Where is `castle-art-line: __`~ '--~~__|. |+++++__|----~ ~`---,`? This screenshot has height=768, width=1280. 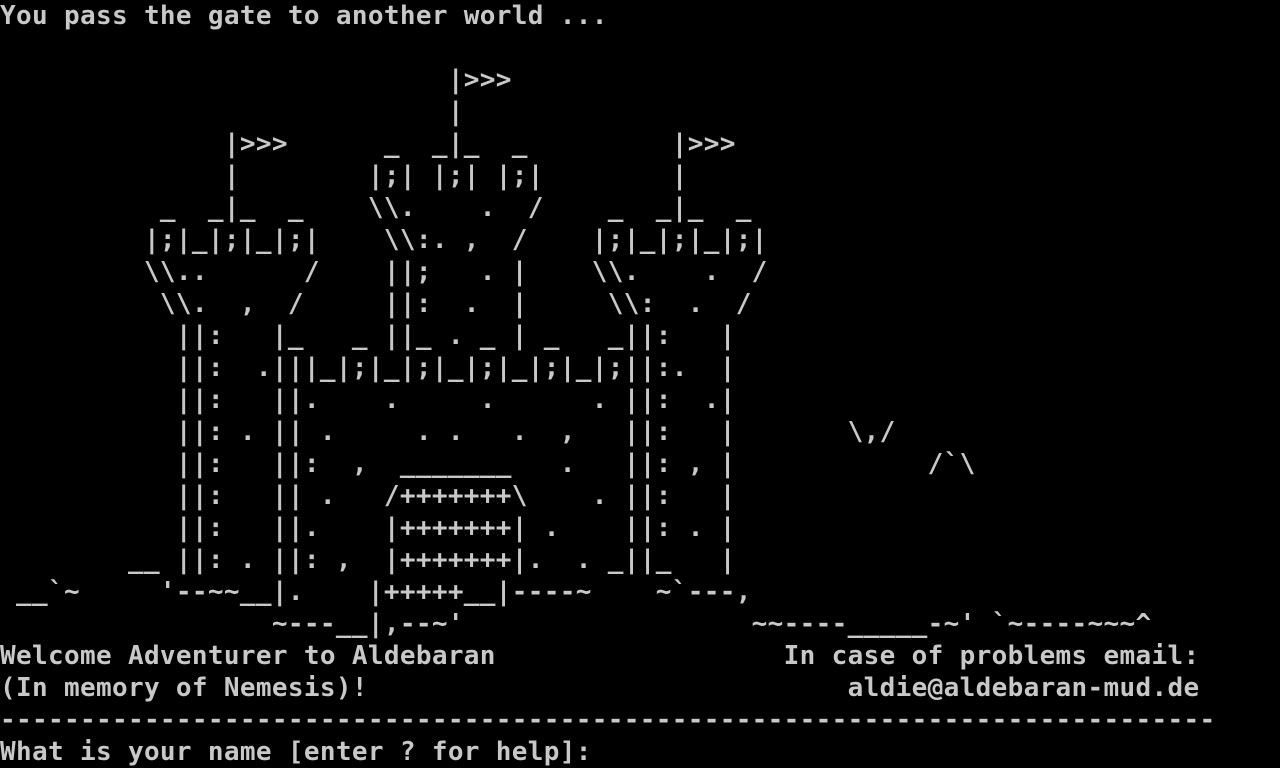
castle-art-line: __`~ '--~~__|. |+++++__|----~ ~`---, is located at coordinates (376, 592).